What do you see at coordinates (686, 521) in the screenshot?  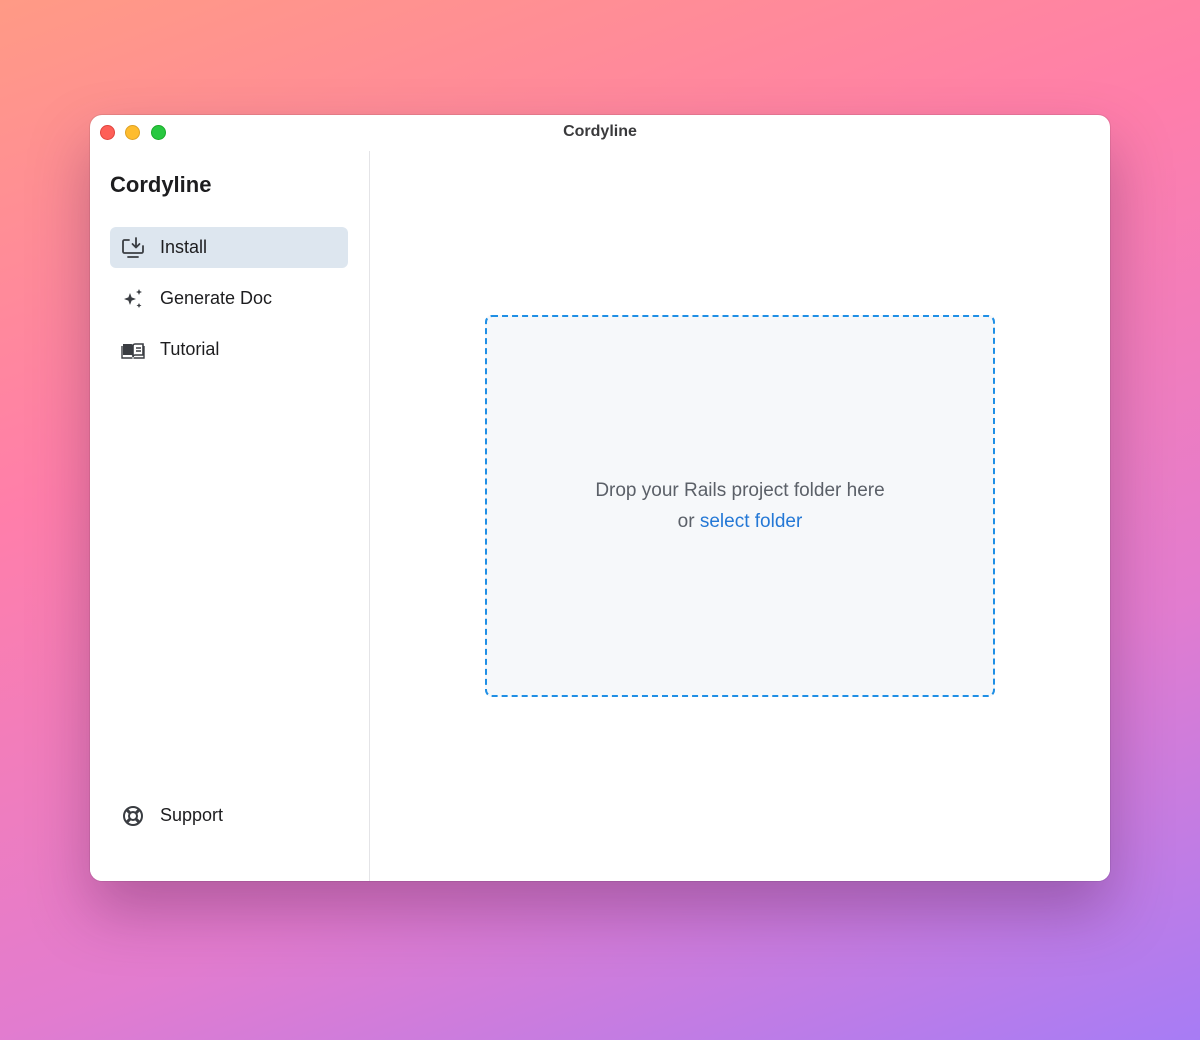 I see `dropzone-or-text: or` at bounding box center [686, 521].